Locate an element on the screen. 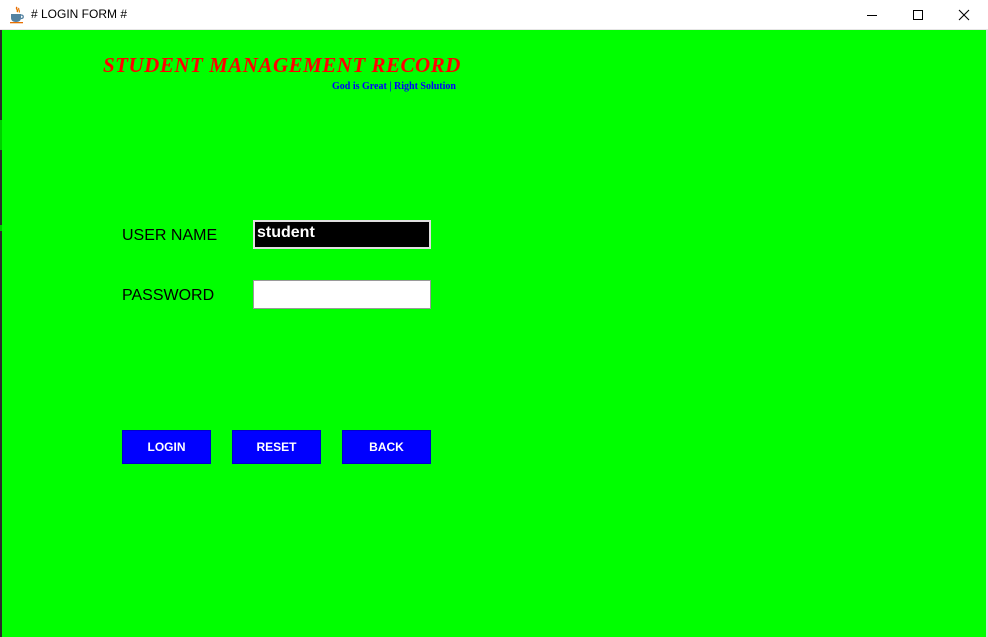 This screenshot has width=988, height=637. java-coffee-icon is located at coordinates (17, 15).